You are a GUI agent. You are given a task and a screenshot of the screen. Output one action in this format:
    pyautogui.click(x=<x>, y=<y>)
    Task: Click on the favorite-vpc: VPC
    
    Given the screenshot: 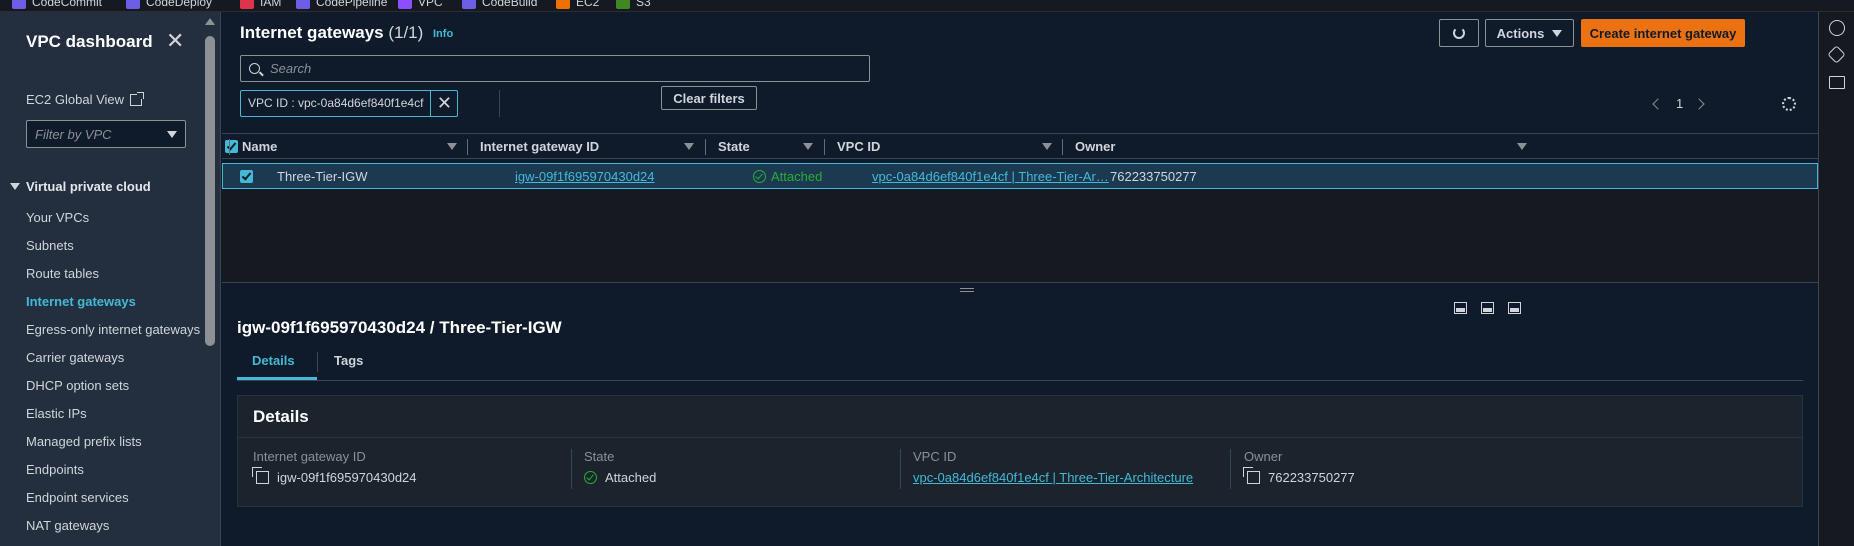 What is the action you would take?
    pyautogui.click(x=420, y=5)
    